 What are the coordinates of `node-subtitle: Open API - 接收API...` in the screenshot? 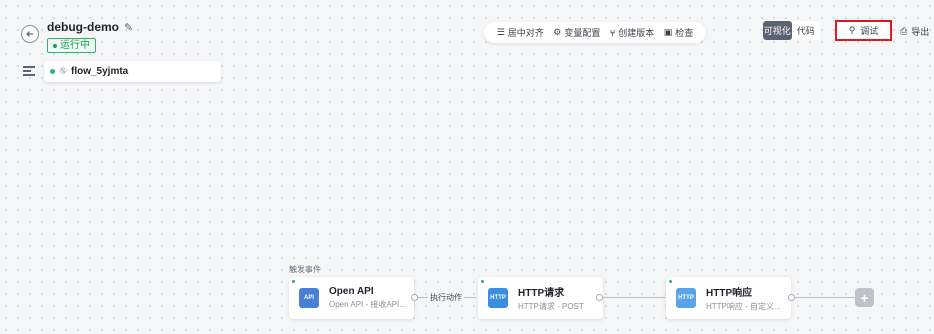 It's located at (367, 304).